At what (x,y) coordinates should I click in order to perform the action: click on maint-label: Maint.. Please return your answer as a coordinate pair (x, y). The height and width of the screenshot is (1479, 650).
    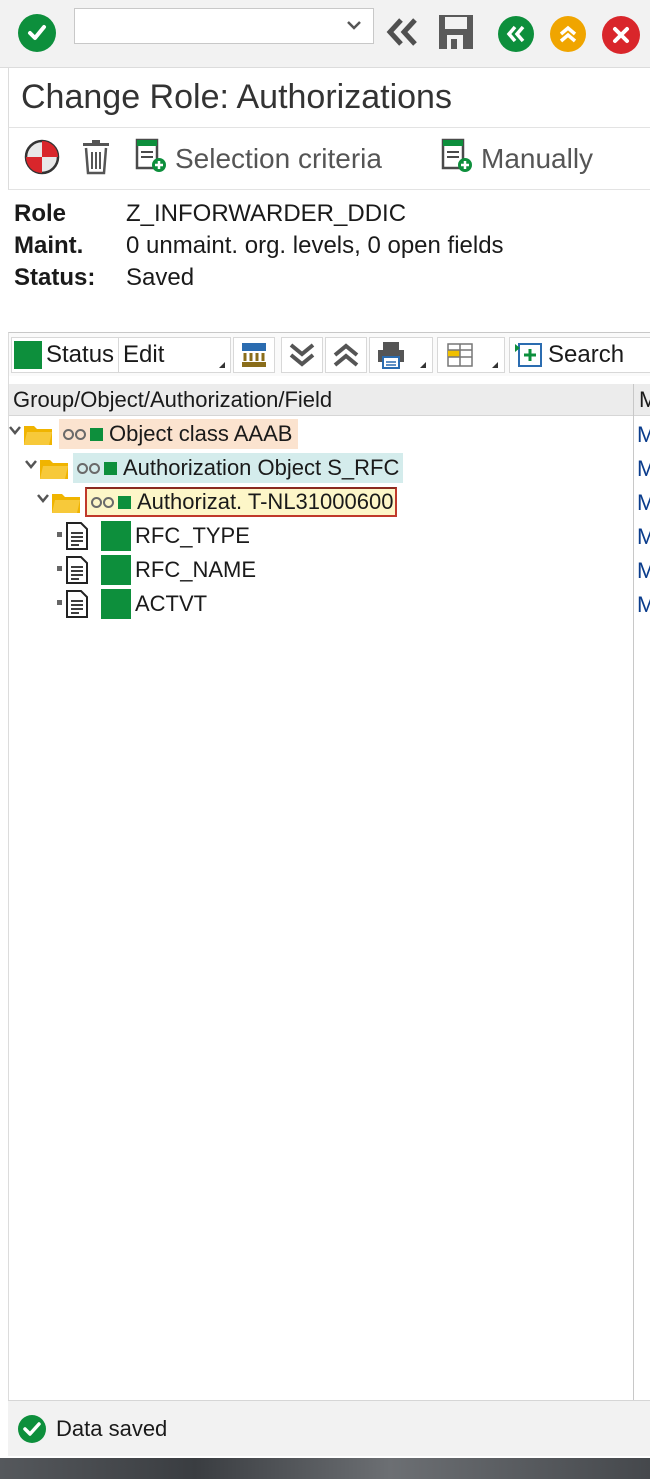
    Looking at the image, I should click on (49, 245).